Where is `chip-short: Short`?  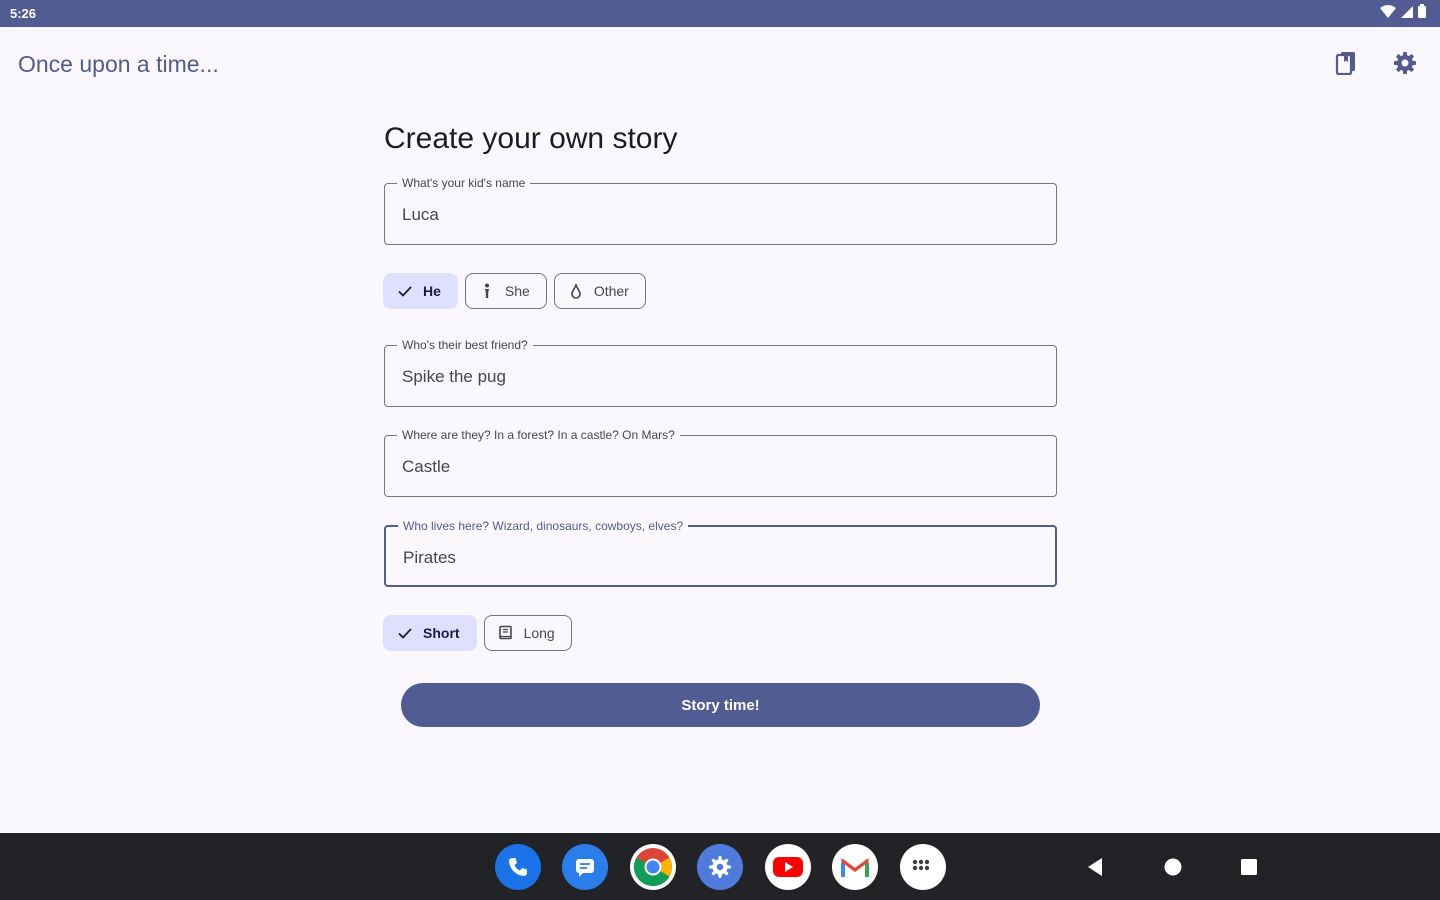 chip-short: Short is located at coordinates (430, 633).